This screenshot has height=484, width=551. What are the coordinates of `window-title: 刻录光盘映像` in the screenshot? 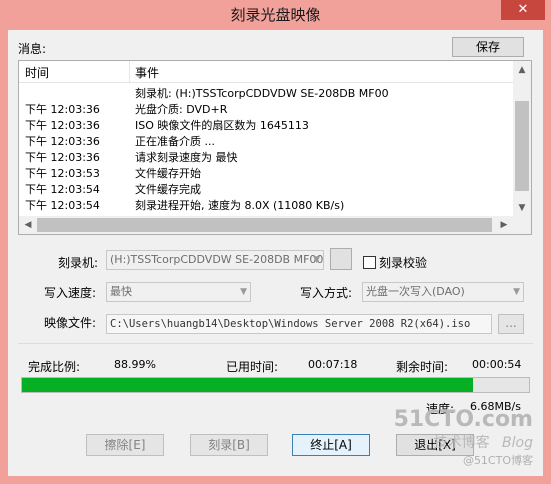 It's located at (275, 15).